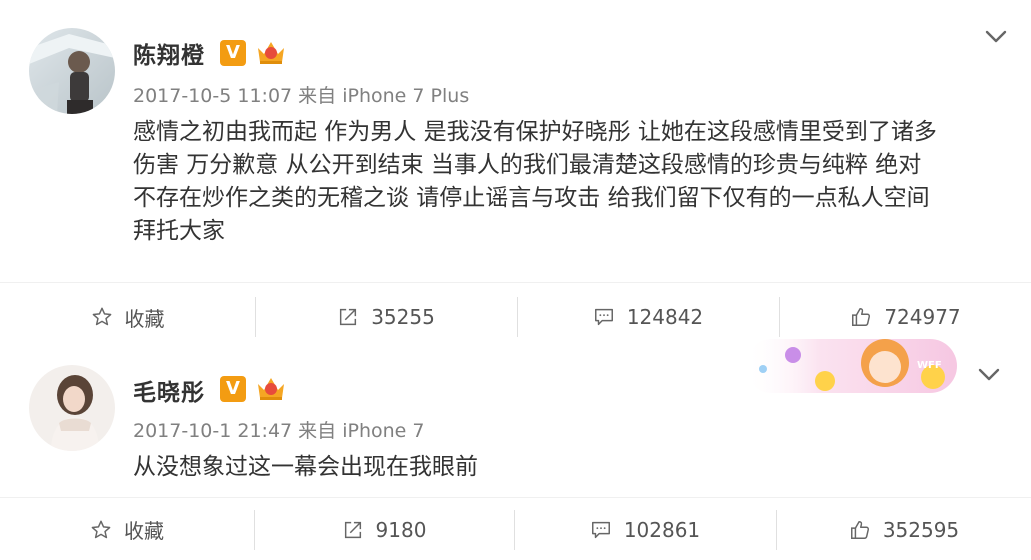  Describe the element at coordinates (531, 198) in the screenshot. I see `content-line: 不存在炒作之类的无稽之谈 请停止谣言与攻击 给我们留下仅有的一点私人空间` at that location.